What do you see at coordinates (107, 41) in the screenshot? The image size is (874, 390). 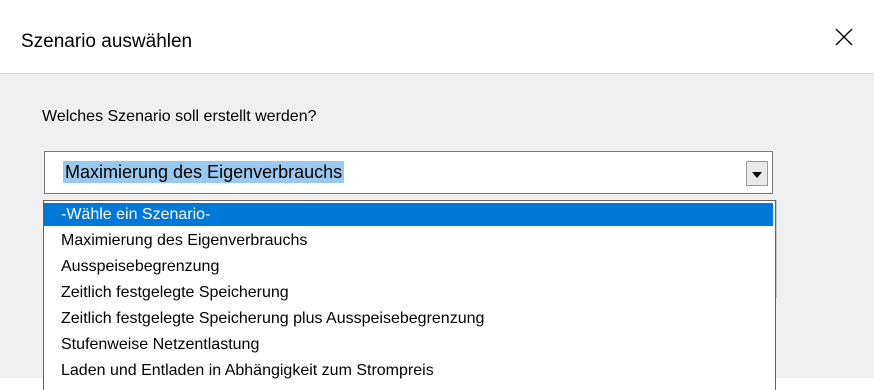 I see `dialog-title: Szenario auswählen` at bounding box center [107, 41].